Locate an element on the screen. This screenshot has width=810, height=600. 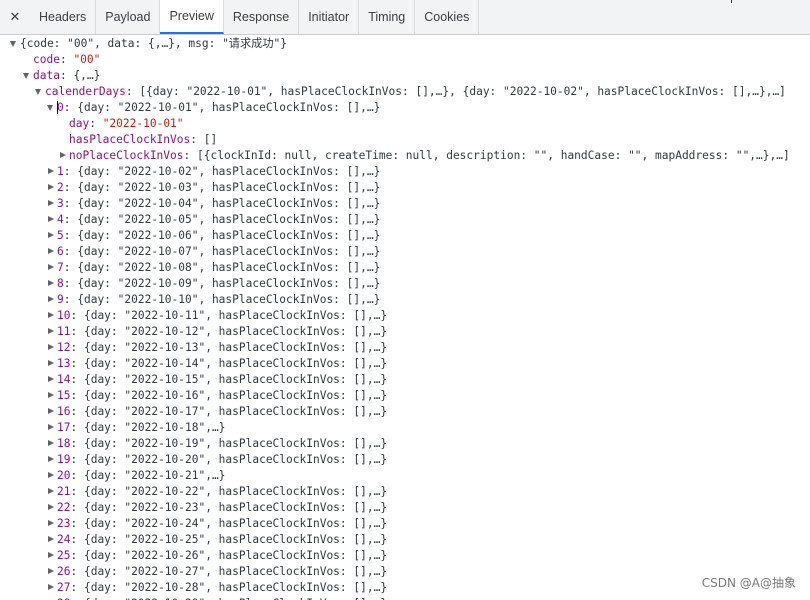
data-key: data is located at coordinates (46, 75).